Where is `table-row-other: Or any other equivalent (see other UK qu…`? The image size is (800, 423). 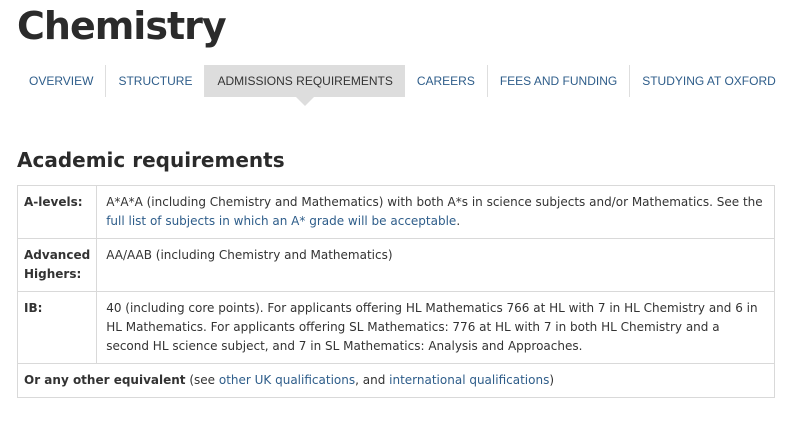 table-row-other: Or any other equivalent (see other UK qu… is located at coordinates (396, 380).